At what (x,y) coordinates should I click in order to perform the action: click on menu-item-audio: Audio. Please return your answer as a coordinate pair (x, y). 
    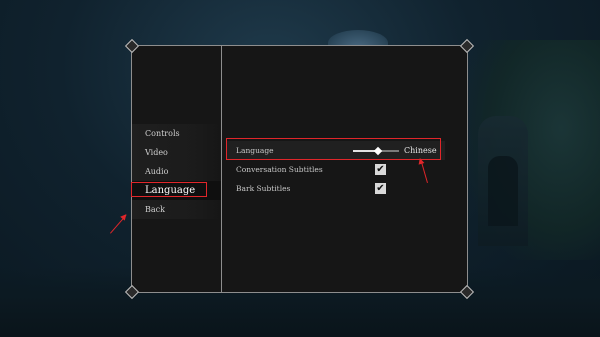
    Looking at the image, I should click on (176, 171).